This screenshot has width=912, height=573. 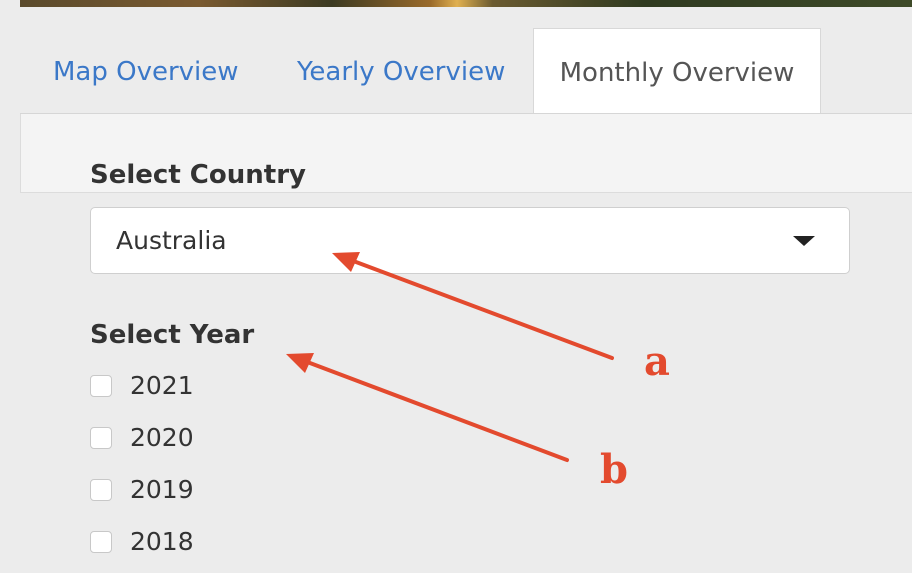 What do you see at coordinates (657, 361) in the screenshot?
I see `annotation-label-a: a` at bounding box center [657, 361].